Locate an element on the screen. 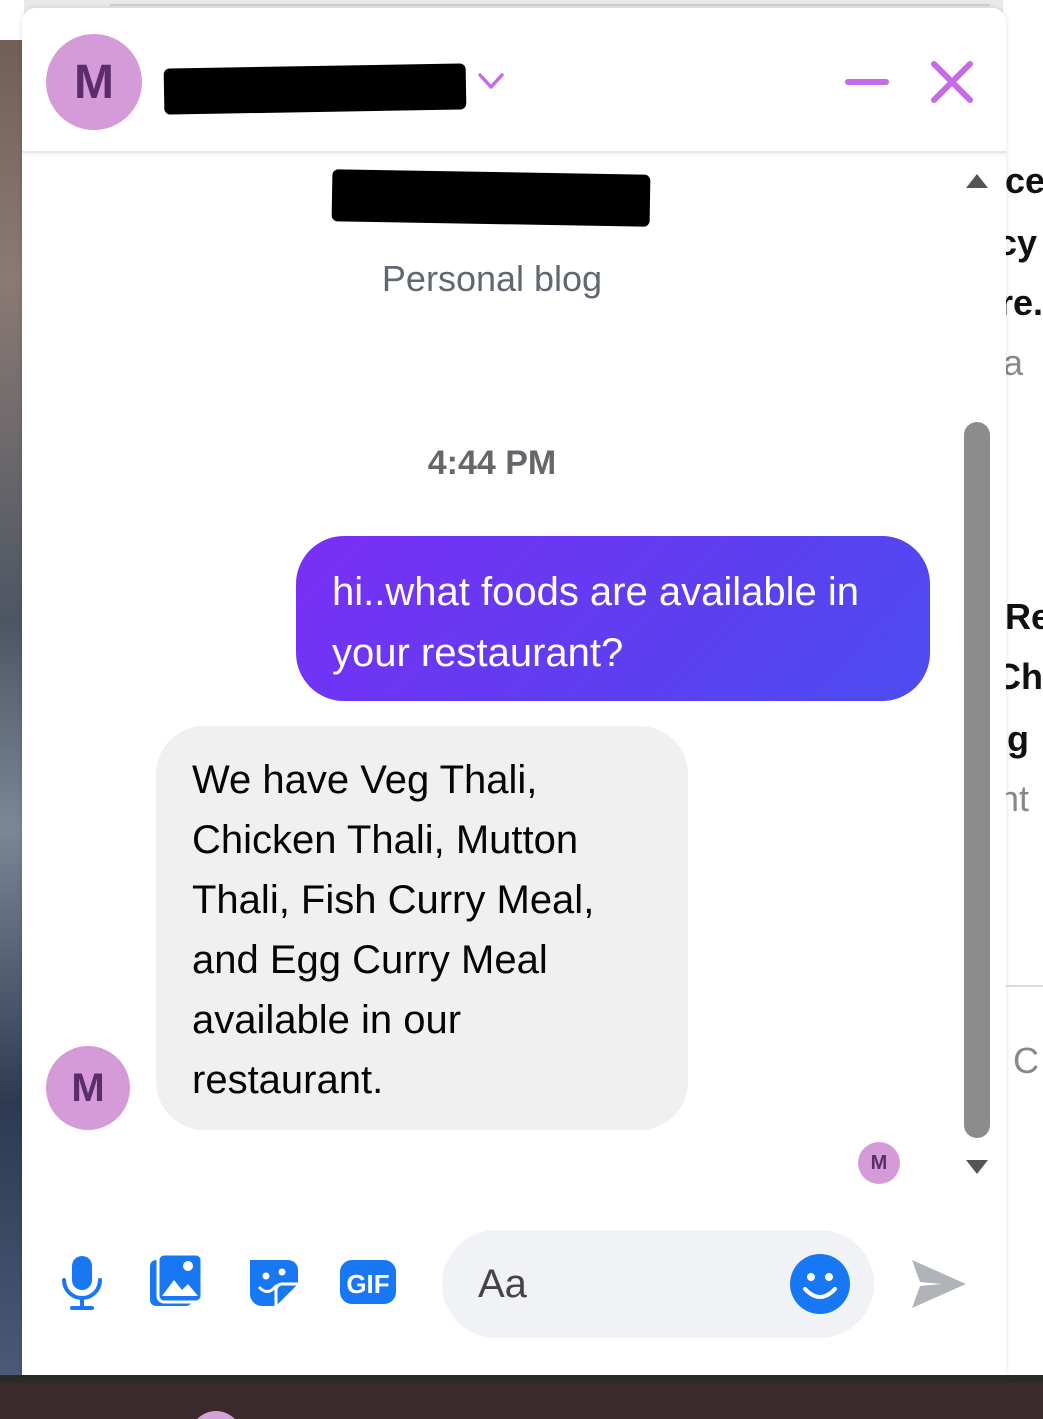  minimize-icon is located at coordinates (867, 82).